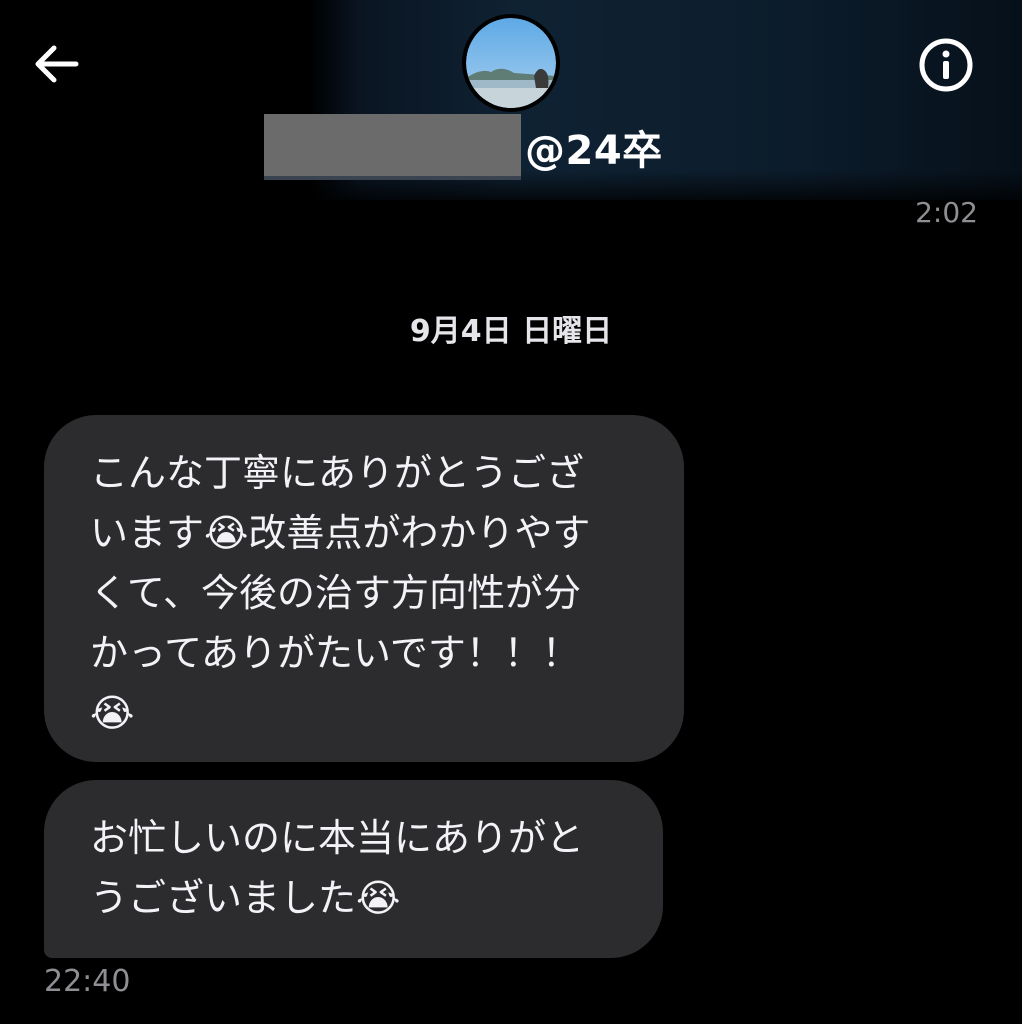 The image size is (1022, 1024). I want to click on info-circle-icon, so click(946, 65).